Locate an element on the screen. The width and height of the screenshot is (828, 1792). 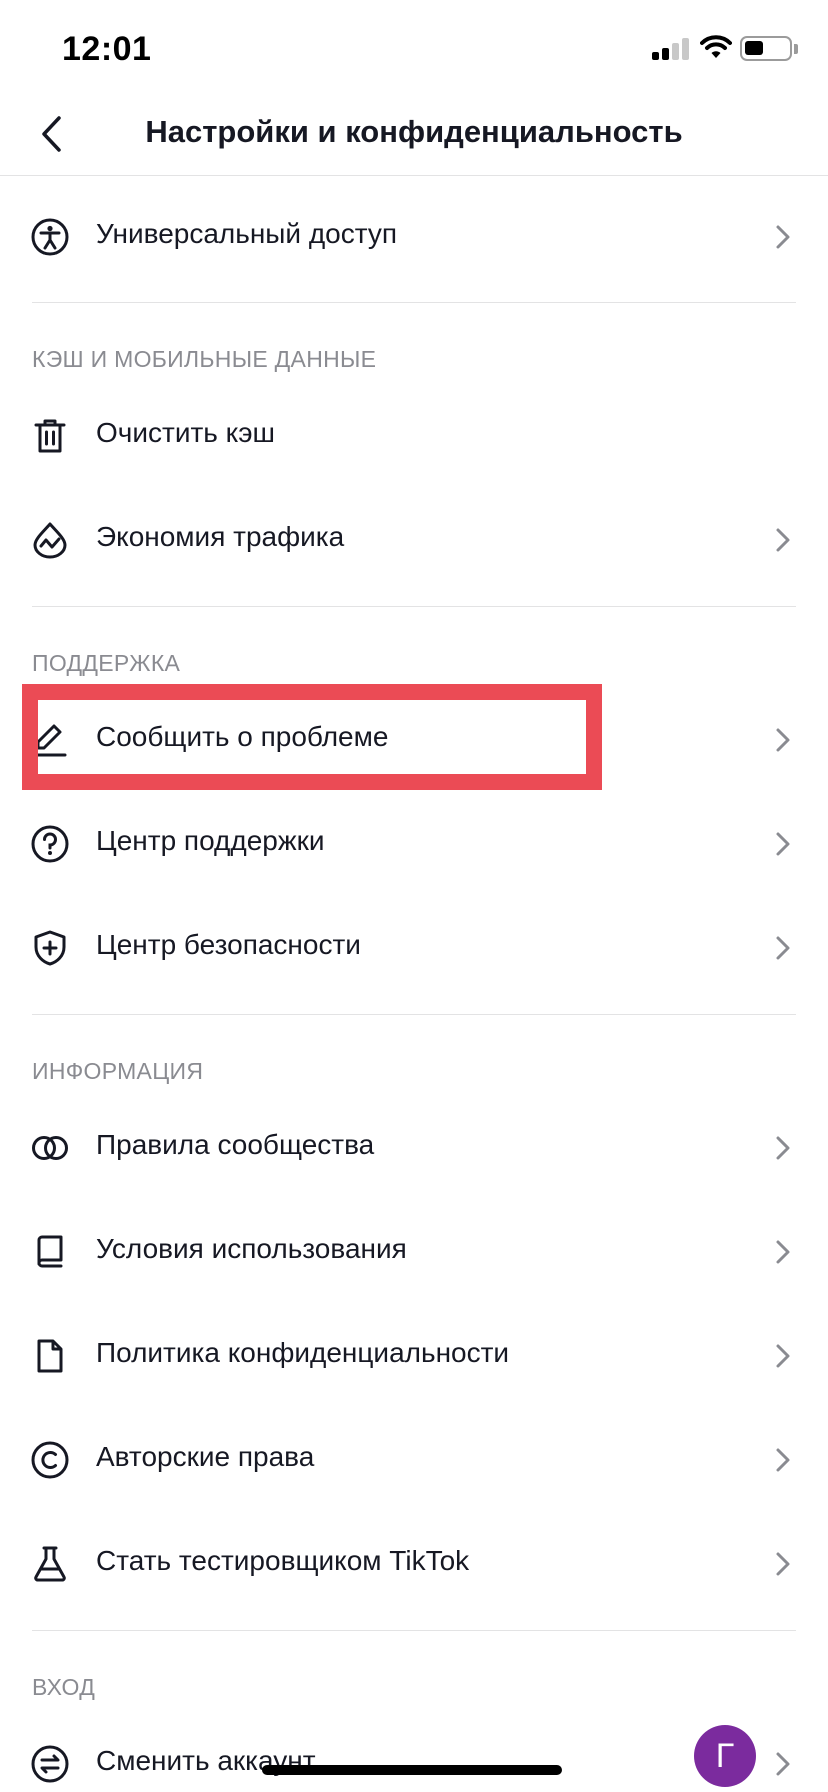
settings-item-copyright: Авторские права is located at coordinates (414, 1460).